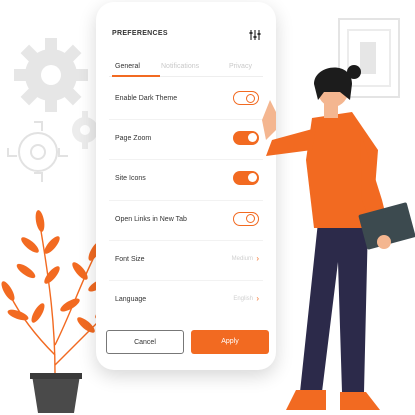 This screenshot has width=415, height=415. What do you see at coordinates (140, 33) in the screenshot?
I see `page-title: PREFERENCES` at bounding box center [140, 33].